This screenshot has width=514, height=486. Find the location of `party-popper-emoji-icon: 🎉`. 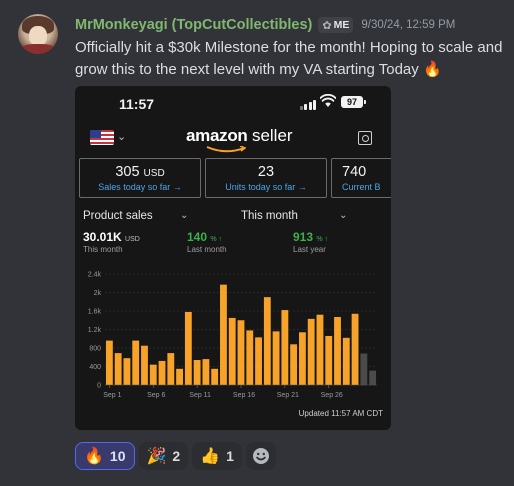

party-popper-emoji-icon: 🎉 is located at coordinates (156, 456).